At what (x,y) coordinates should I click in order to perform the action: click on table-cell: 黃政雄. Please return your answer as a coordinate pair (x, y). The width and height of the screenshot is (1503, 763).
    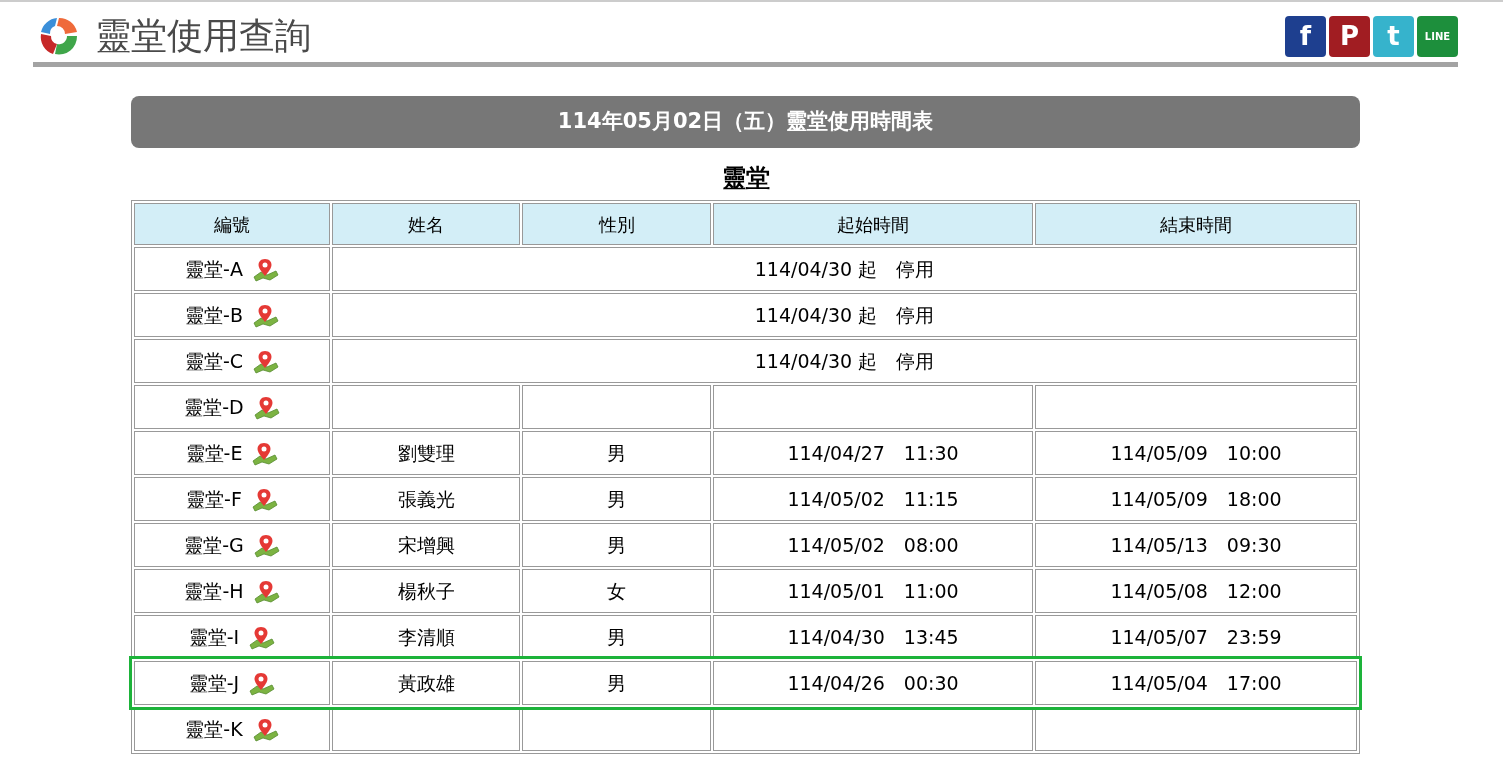
    Looking at the image, I should click on (426, 683).